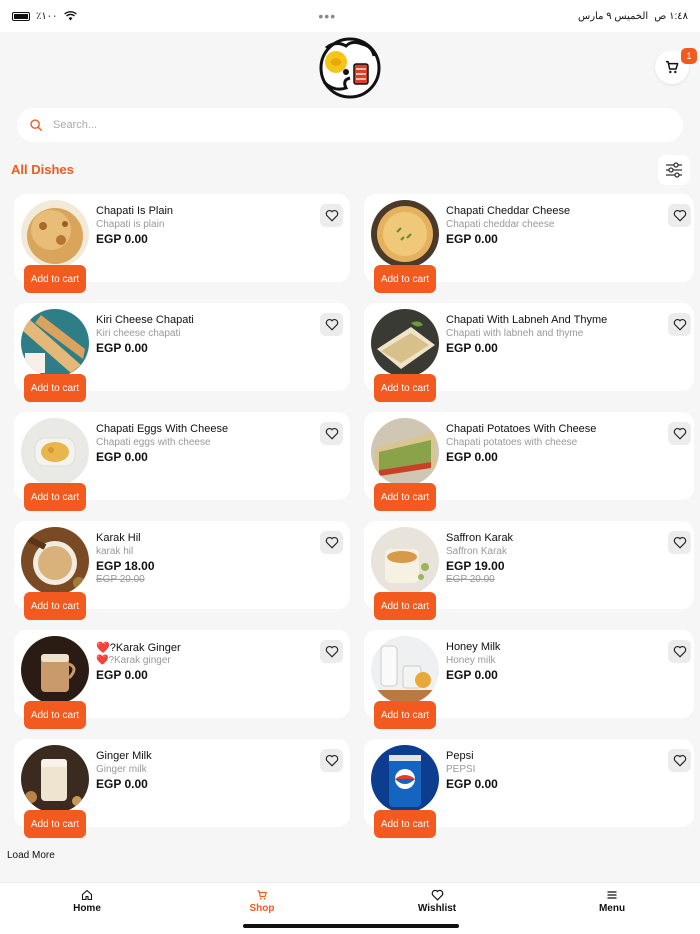 The image size is (700, 934). What do you see at coordinates (70, 16) in the screenshot?
I see `wifi-icon` at bounding box center [70, 16].